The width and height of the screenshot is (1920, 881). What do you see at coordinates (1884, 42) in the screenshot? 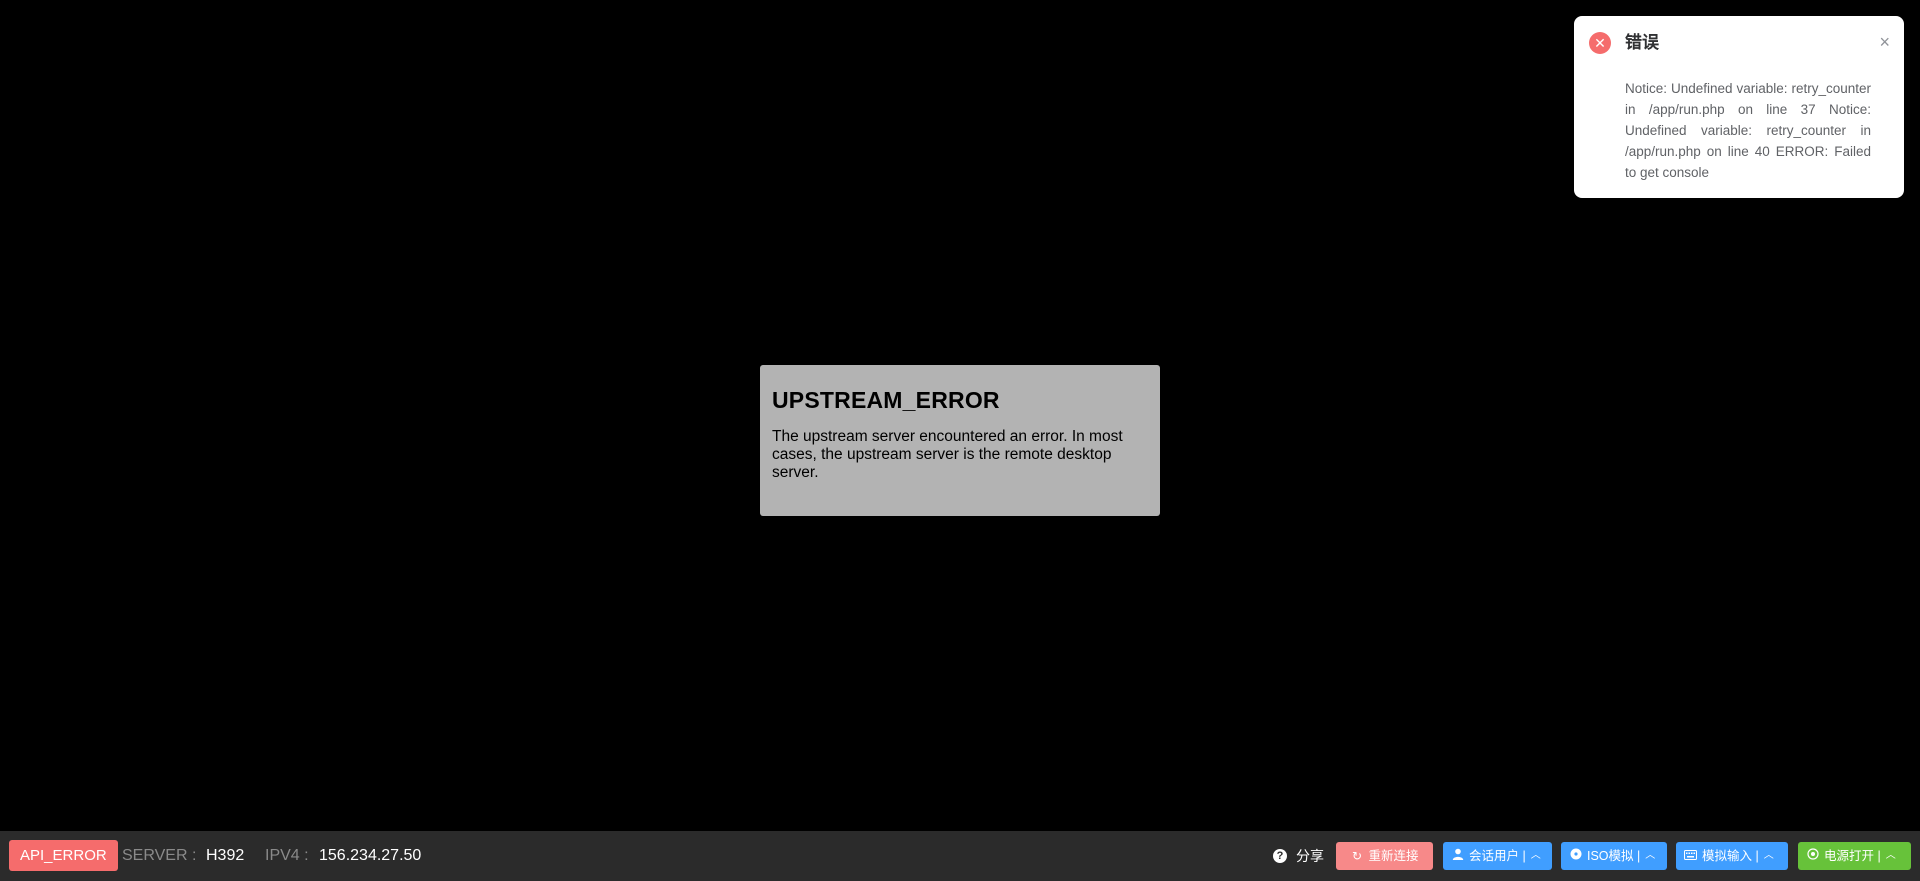
I see `close-icon: ×` at bounding box center [1884, 42].